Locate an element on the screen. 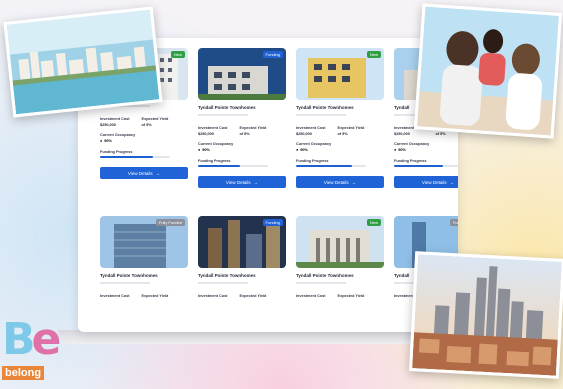 The width and height of the screenshot is (563, 389). family-photo is located at coordinates (488, 71).